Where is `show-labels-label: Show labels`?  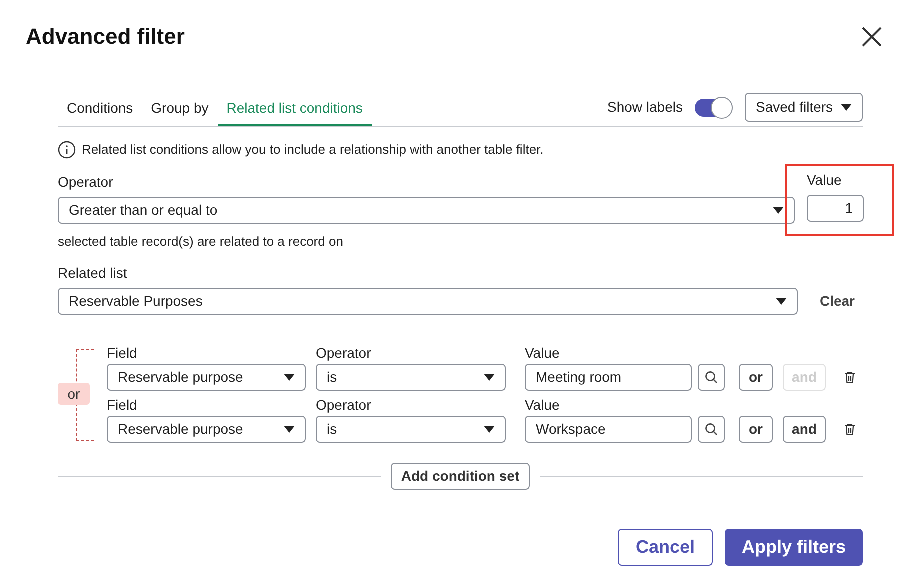 show-labels-label: Show labels is located at coordinates (645, 107).